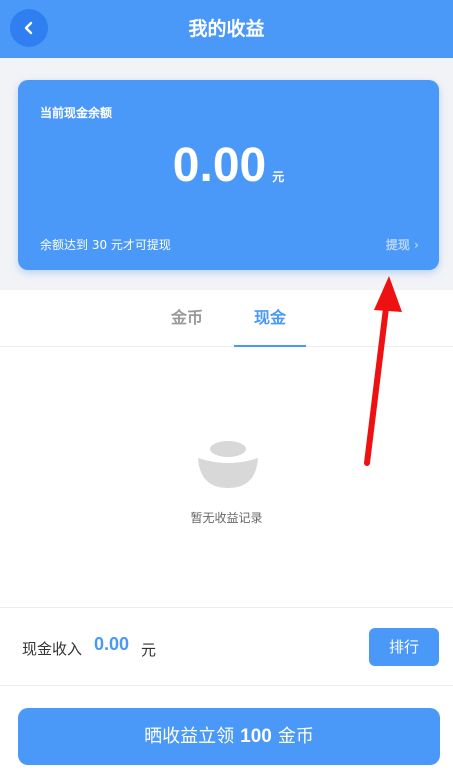  I want to click on page-title: 我的收益, so click(226, 29).